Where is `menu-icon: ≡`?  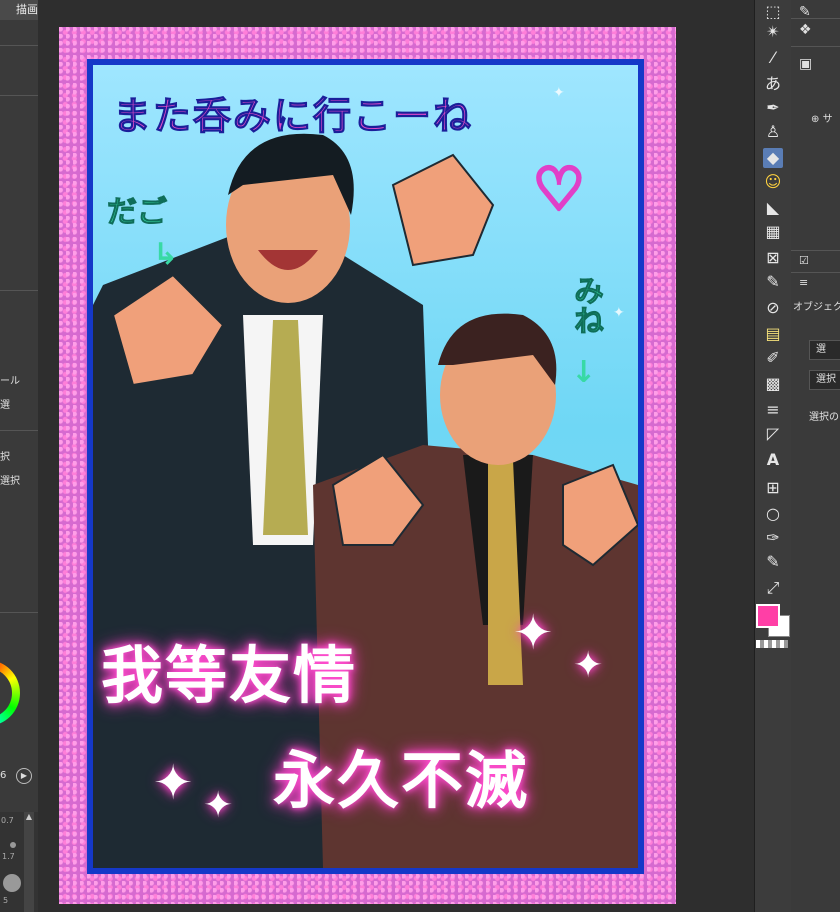
menu-icon: ≡ is located at coordinates (803, 282).